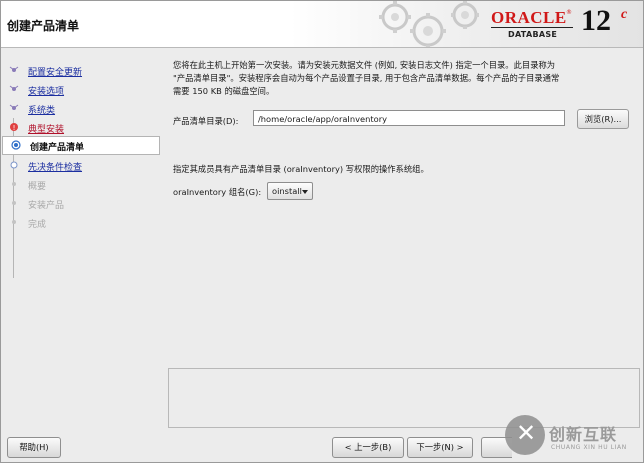 Image resolution: width=644 pixels, height=463 pixels. Describe the element at coordinates (57, 148) in the screenshot. I see `sidebar-step-label: 创建产品清单` at that location.